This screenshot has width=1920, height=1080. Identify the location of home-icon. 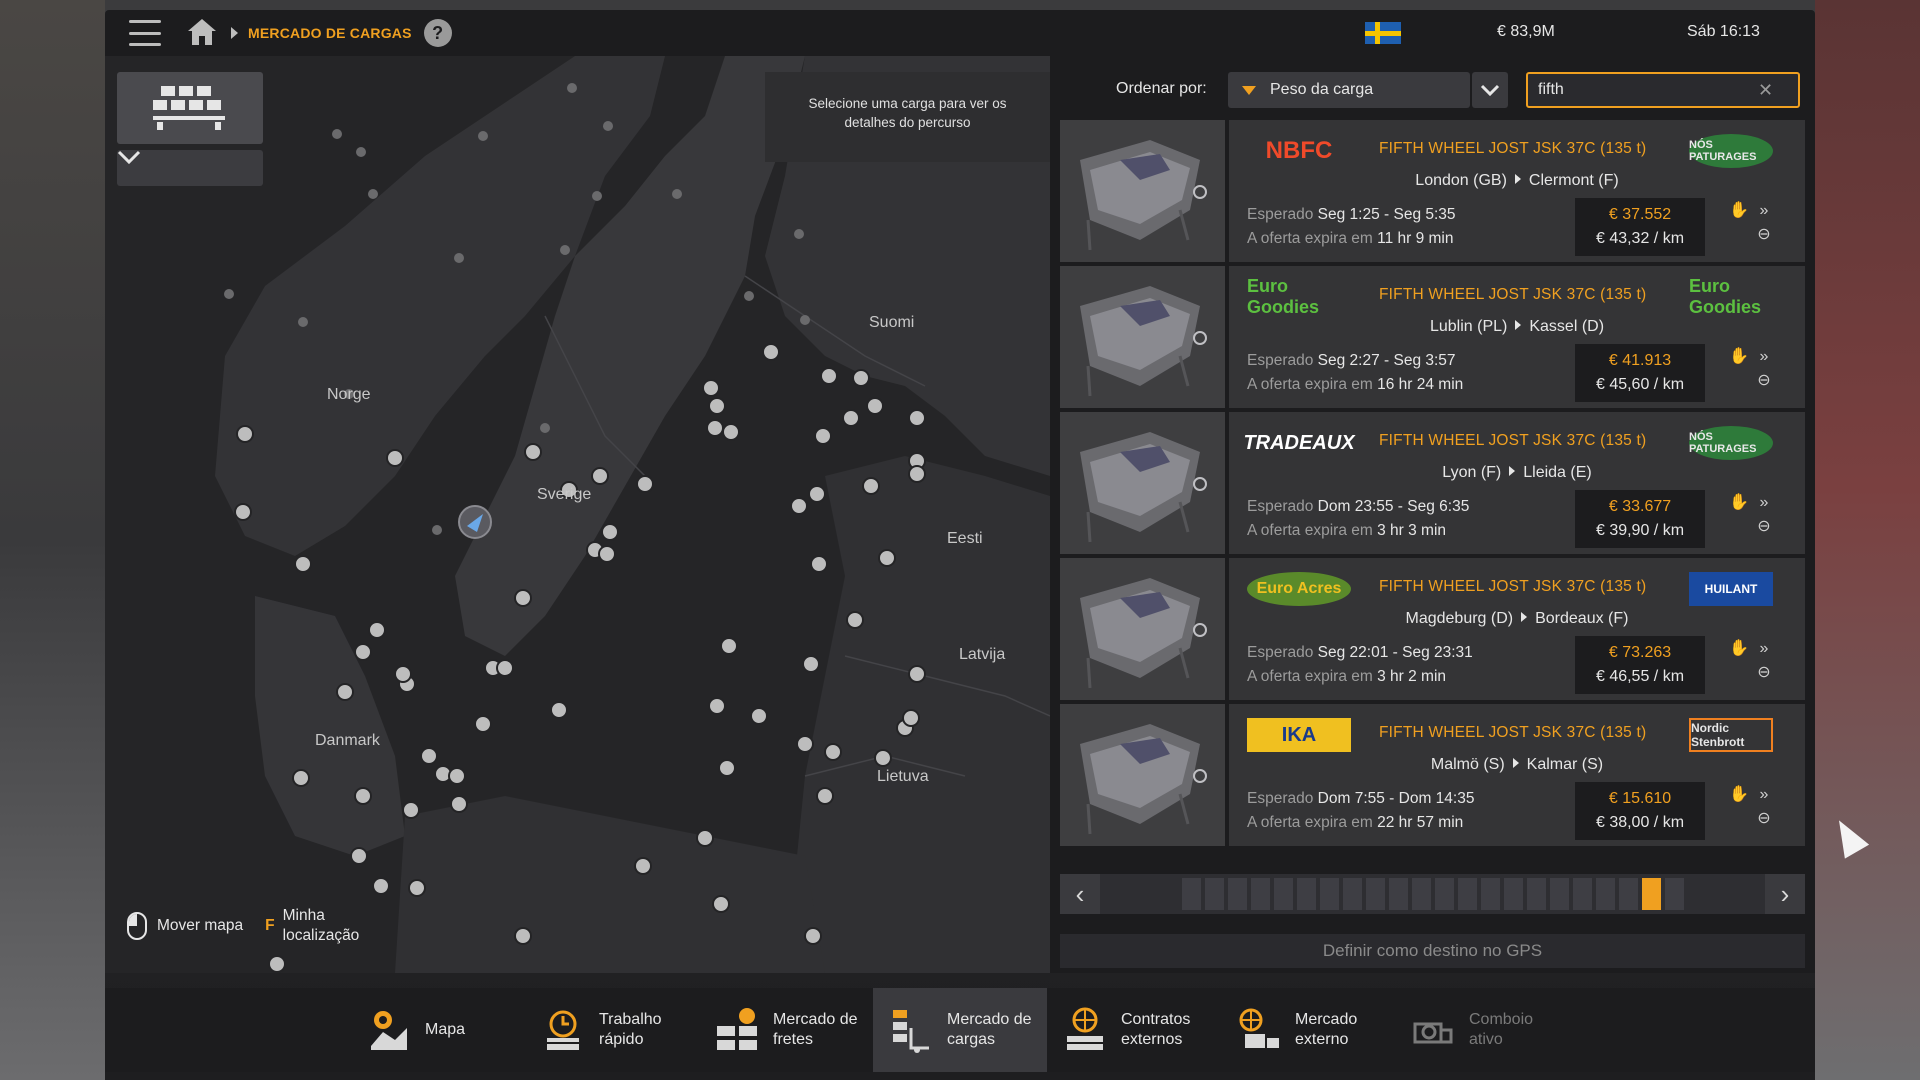
(202, 33).